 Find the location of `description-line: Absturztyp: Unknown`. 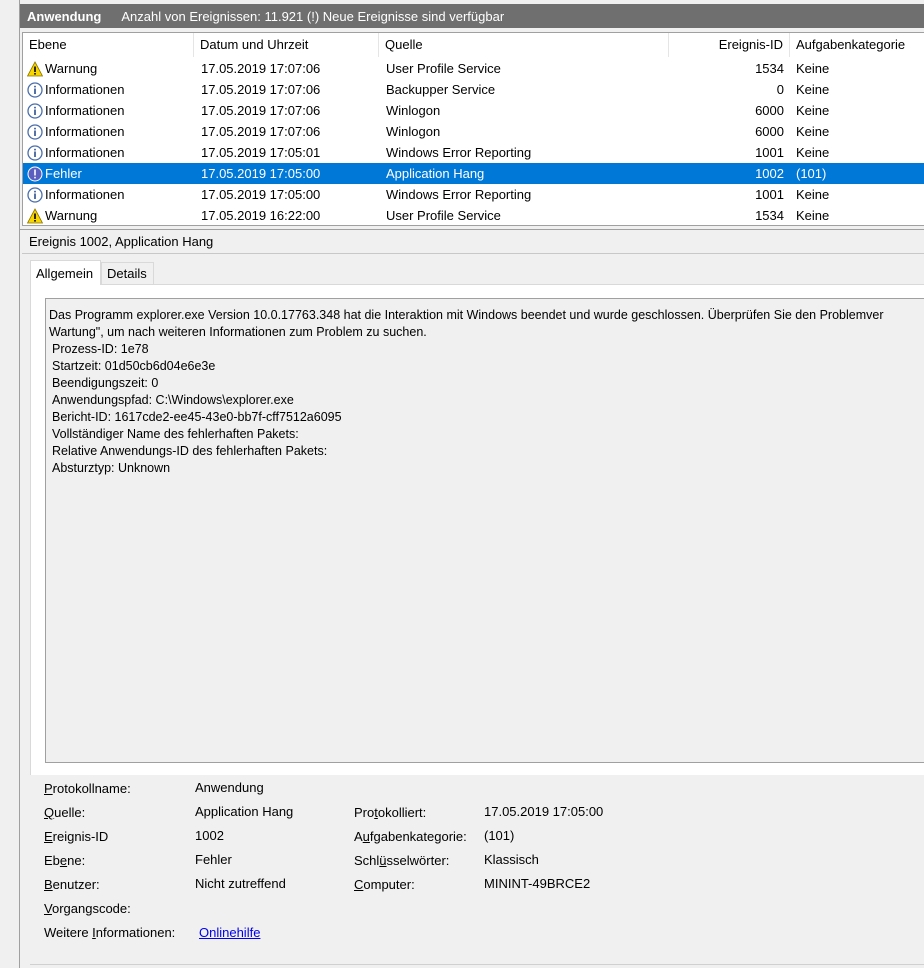

description-line: Absturztyp: Unknown is located at coordinates (111, 468).